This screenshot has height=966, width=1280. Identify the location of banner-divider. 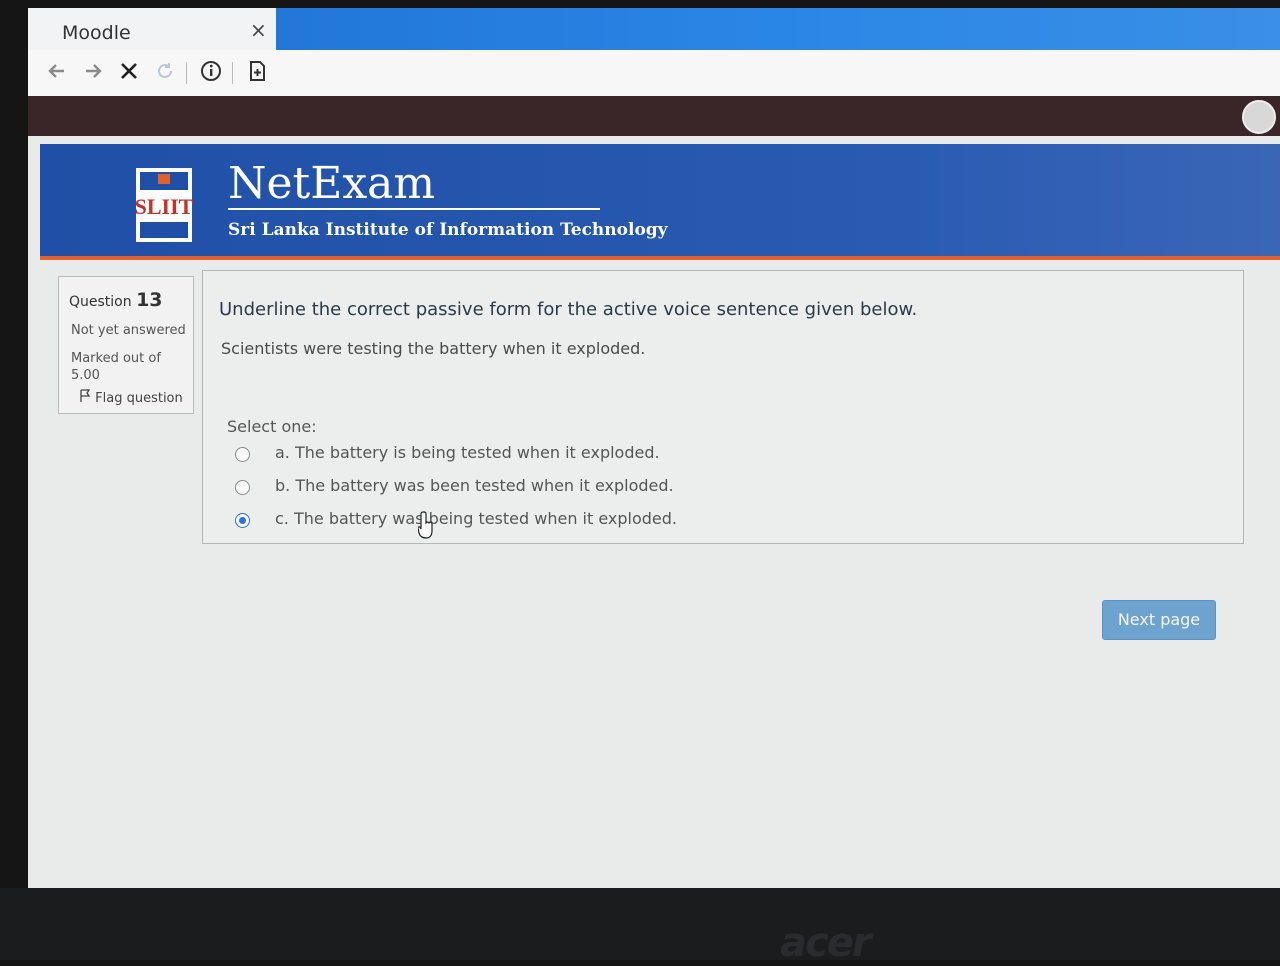
(414, 209).